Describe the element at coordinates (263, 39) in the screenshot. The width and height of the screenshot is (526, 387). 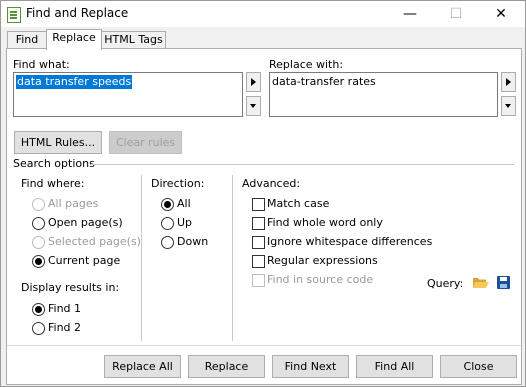
I see `tab-strip: Find Replace HTML Tags` at that location.